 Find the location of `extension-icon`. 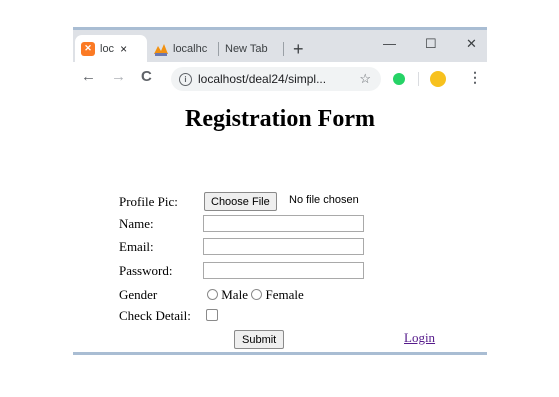

extension-icon is located at coordinates (438, 79).